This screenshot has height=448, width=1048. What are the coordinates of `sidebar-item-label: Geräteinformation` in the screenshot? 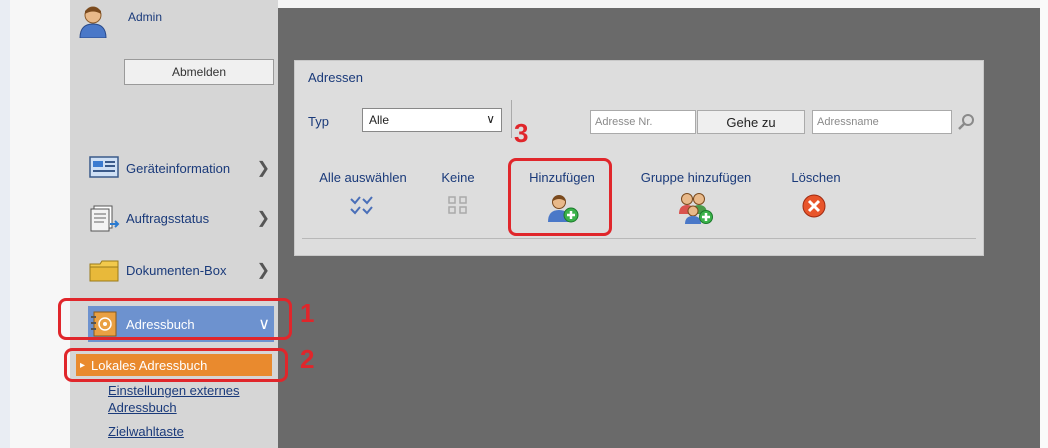 It's located at (178, 168).